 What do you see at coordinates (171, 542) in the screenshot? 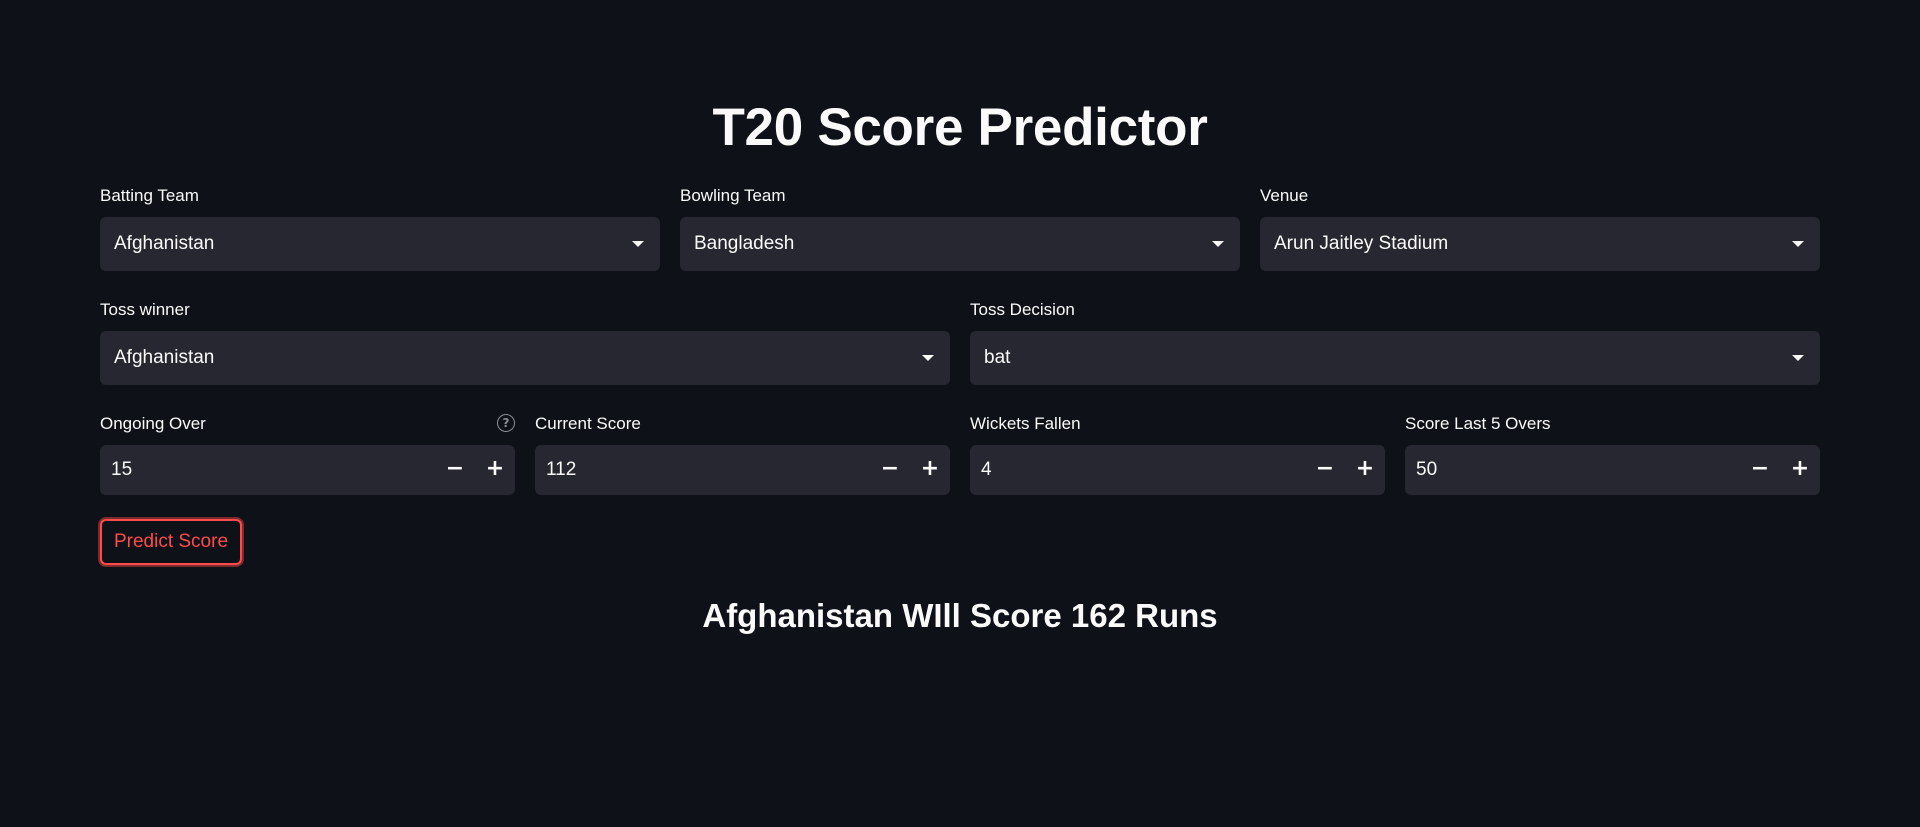
I see `predict-score-button: Predict Score` at bounding box center [171, 542].